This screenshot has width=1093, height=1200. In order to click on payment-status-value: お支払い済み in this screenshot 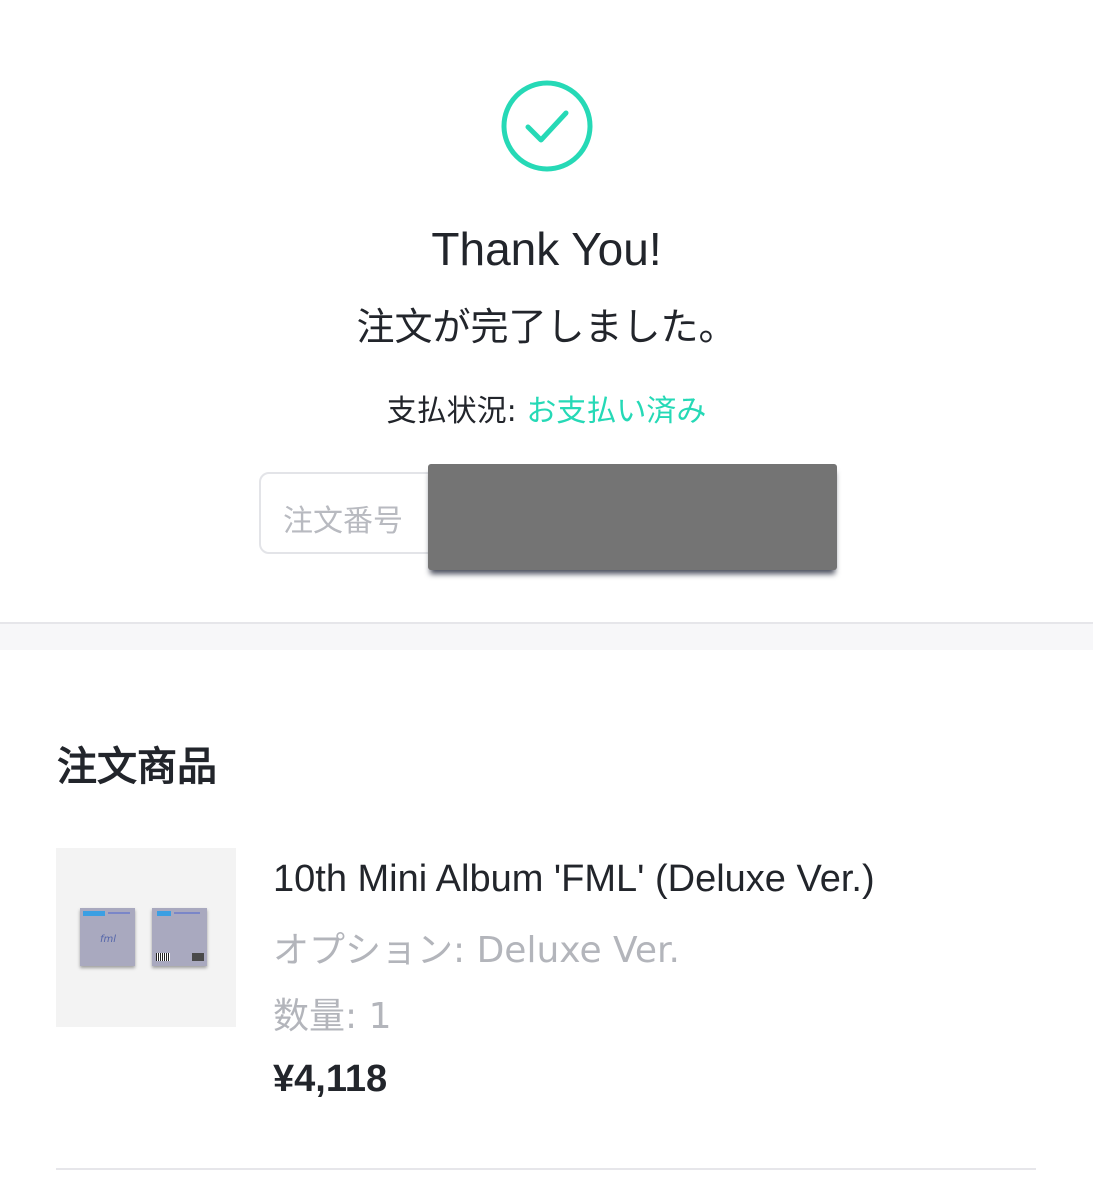, I will do `click(616, 411)`.